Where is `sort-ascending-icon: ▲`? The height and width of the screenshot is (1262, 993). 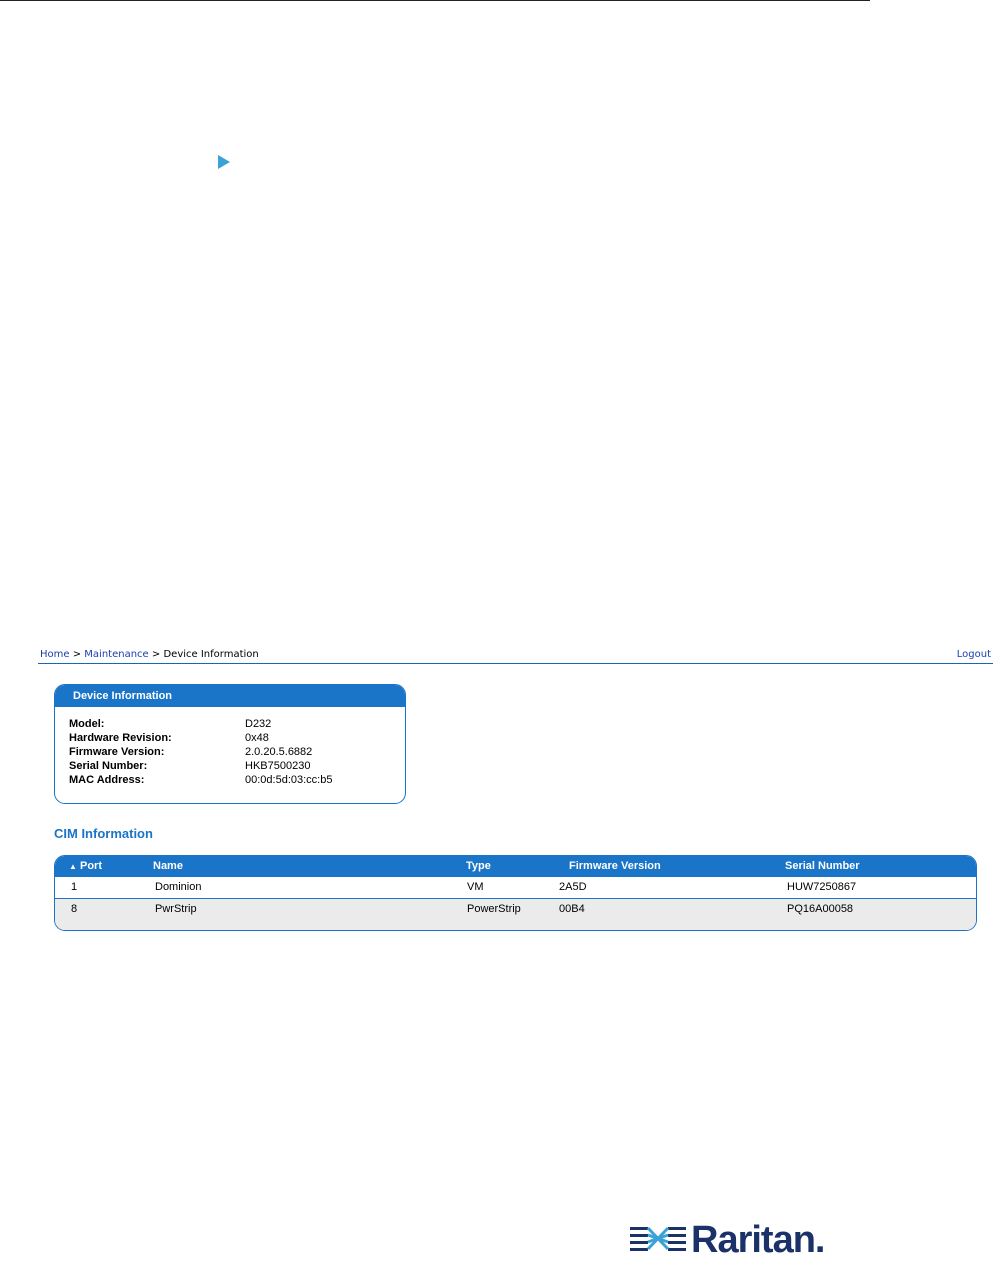 sort-ascending-icon: ▲ is located at coordinates (73, 866).